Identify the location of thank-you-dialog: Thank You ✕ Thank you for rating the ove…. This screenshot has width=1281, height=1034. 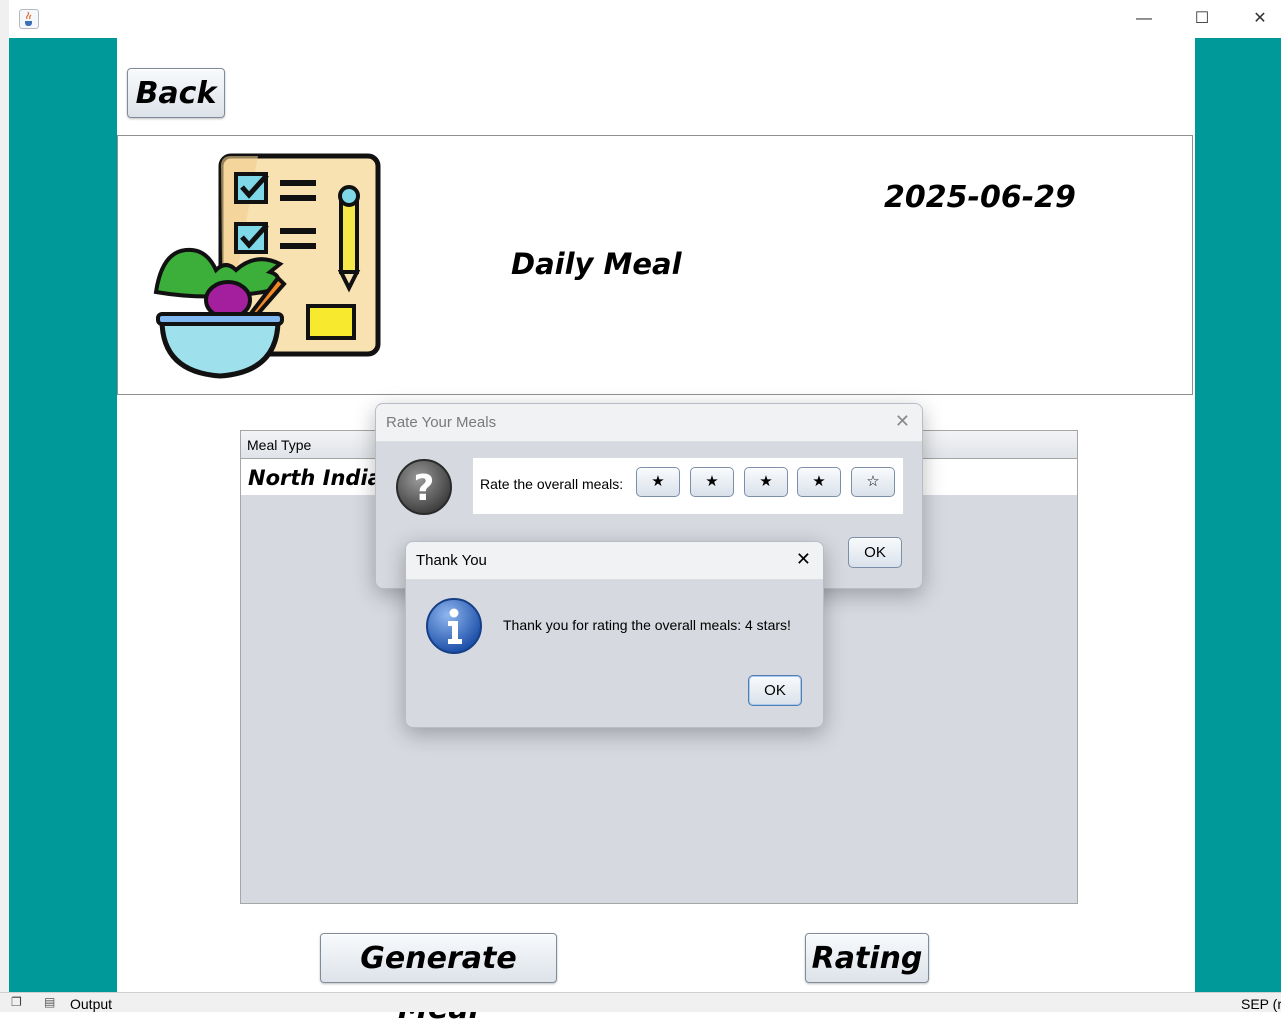
(614, 634).